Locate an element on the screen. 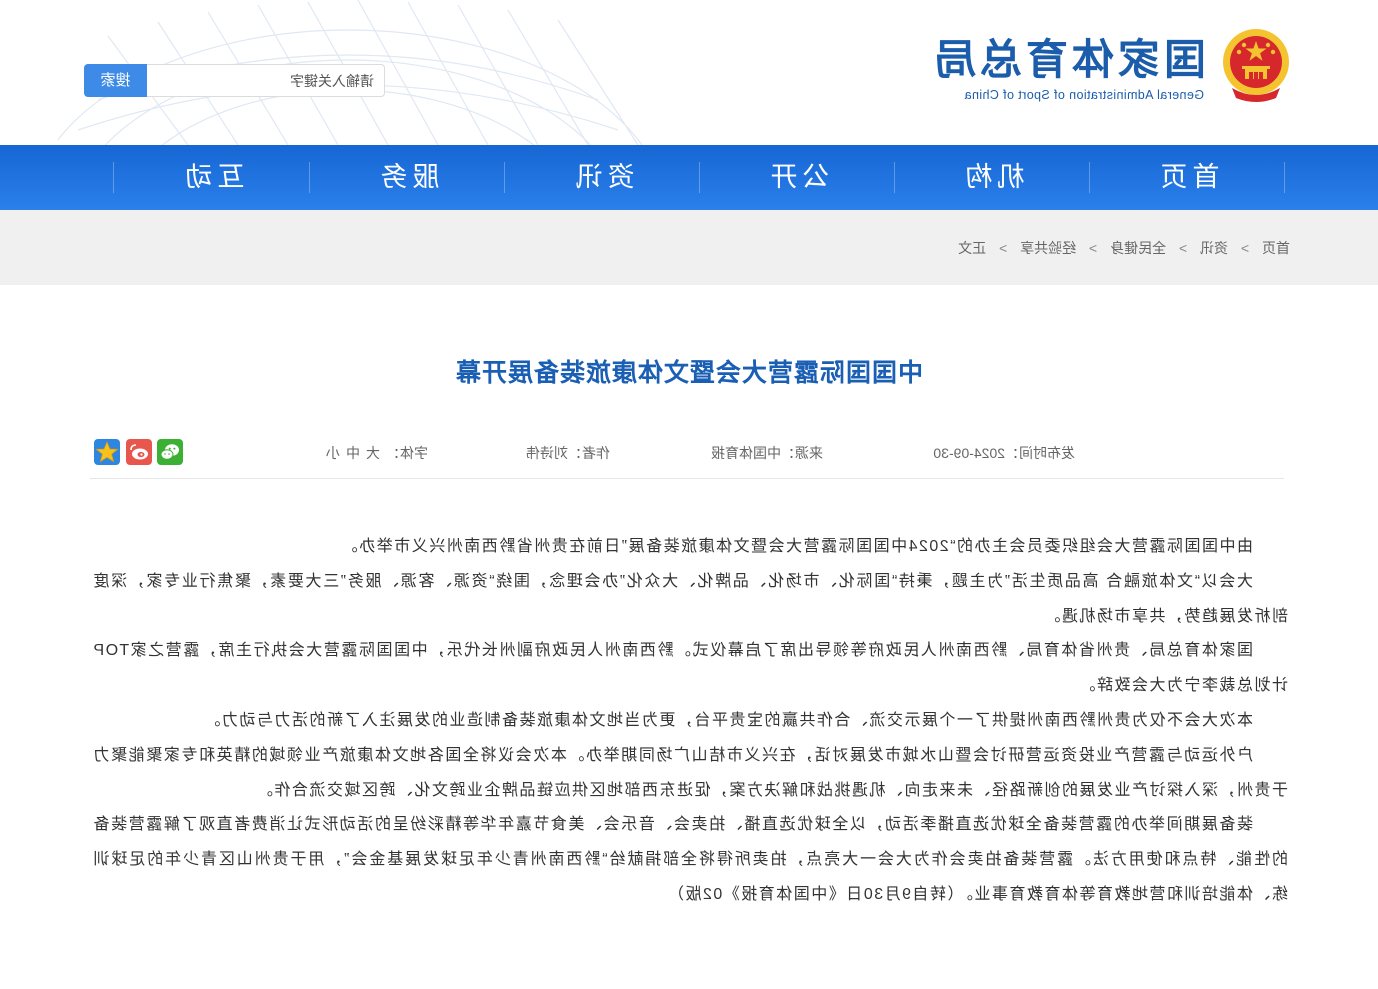 The height and width of the screenshot is (989, 1378). qzone-share-button is located at coordinates (107, 452).